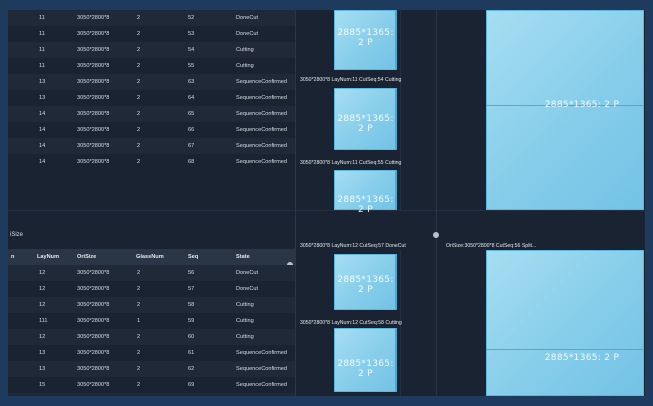 The image size is (653, 406). Describe the element at coordinates (151, 98) in the screenshot. I see `table-row: 13 3050*2800*8 2 64 SequenceConfirmed` at that location.